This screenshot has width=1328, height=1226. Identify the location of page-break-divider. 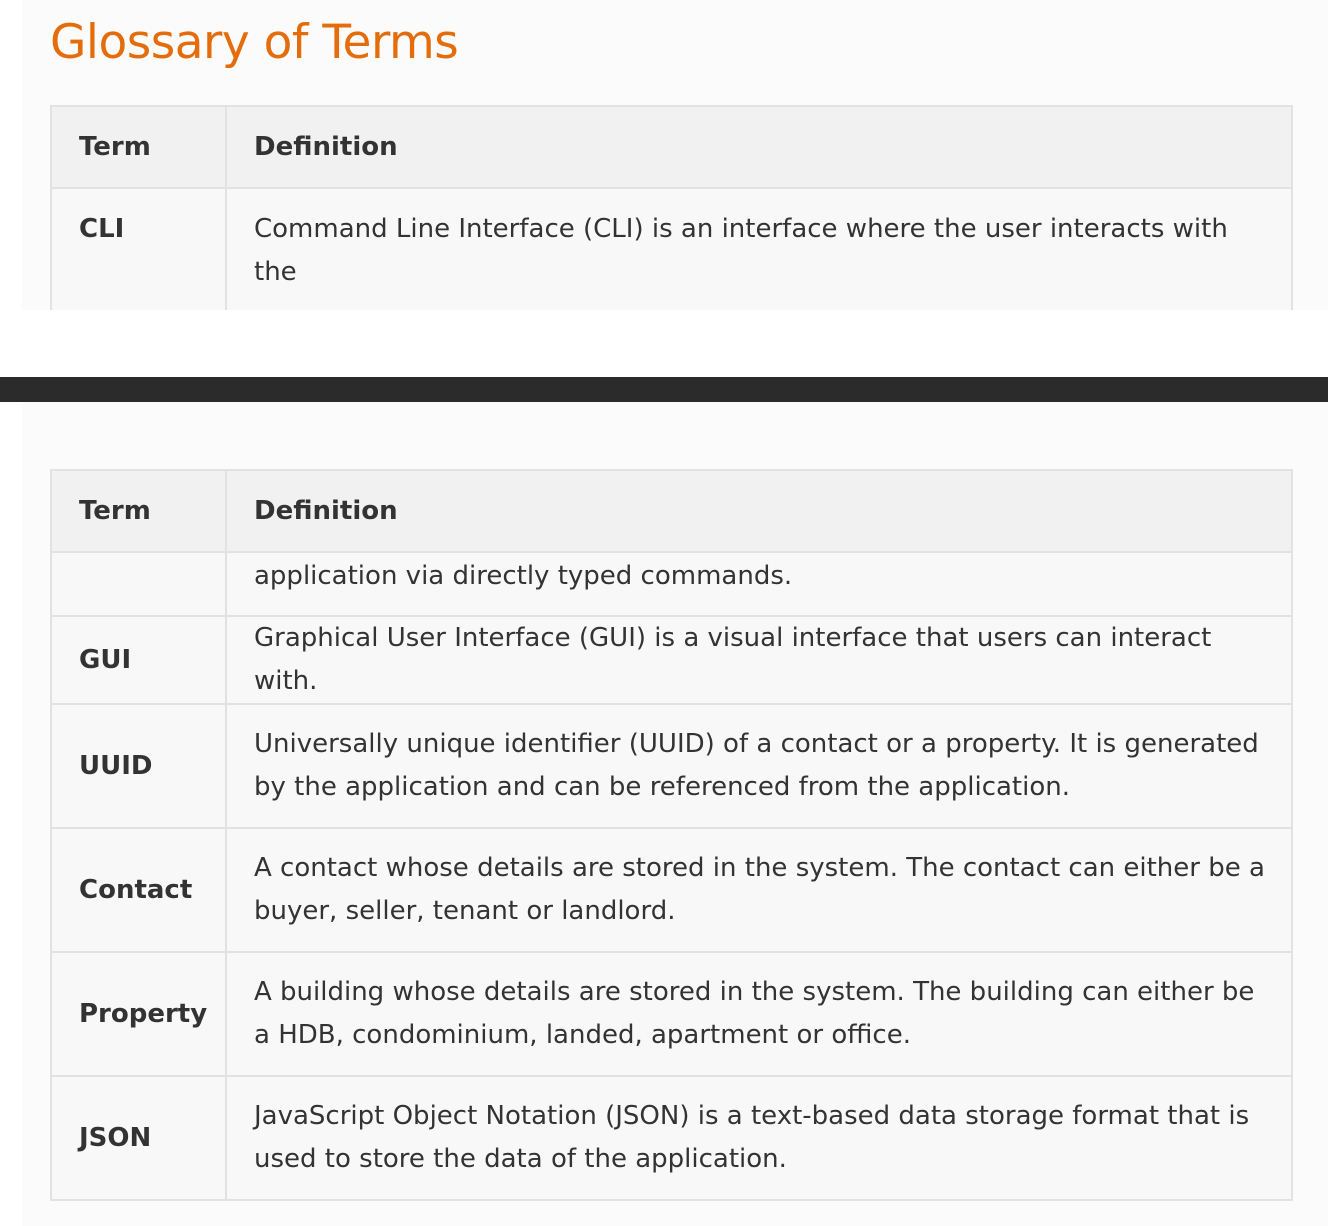
(664, 389).